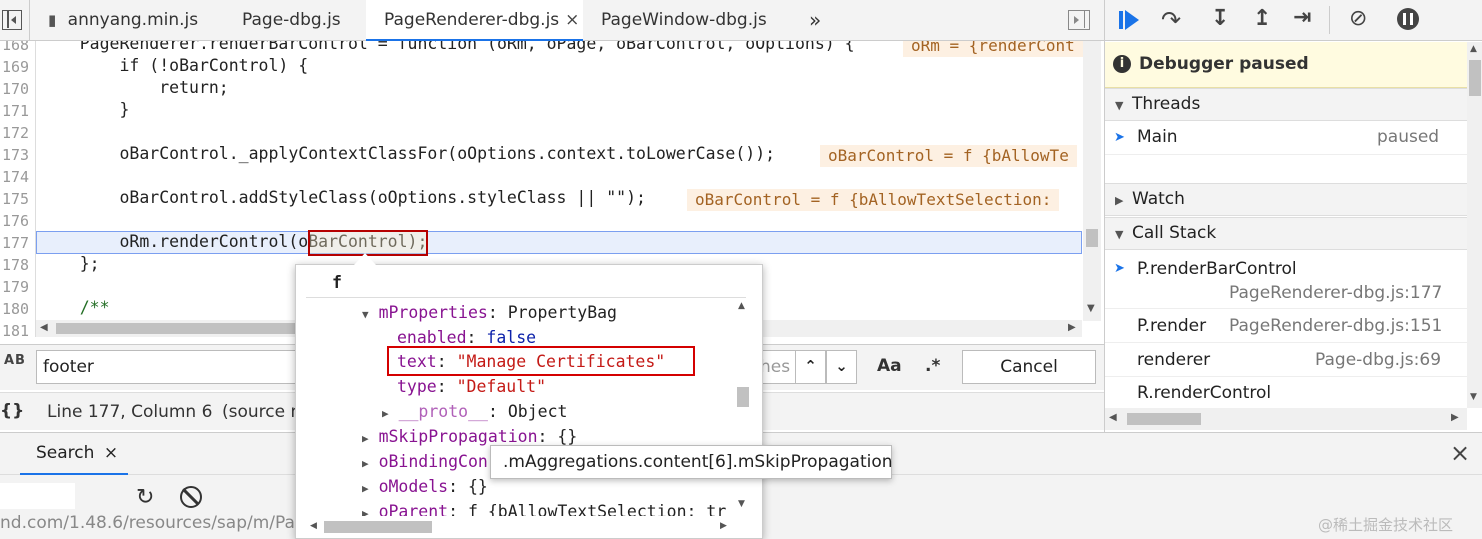  I want to click on tab-pagewindow-dbg: PageWindow-dbg.js, so click(684, 20).